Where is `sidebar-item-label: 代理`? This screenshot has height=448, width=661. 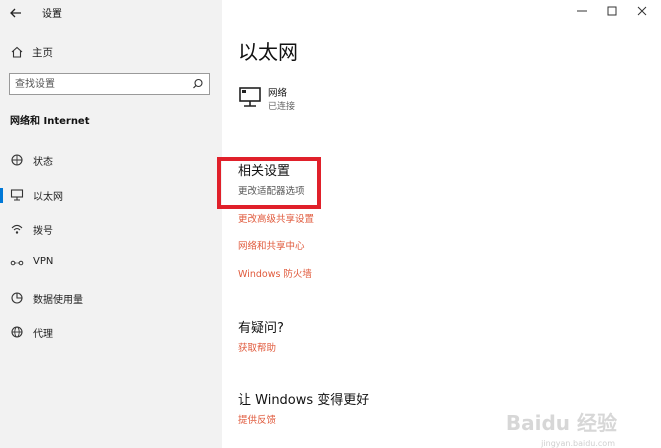 sidebar-item-label: 代理 is located at coordinates (43, 334).